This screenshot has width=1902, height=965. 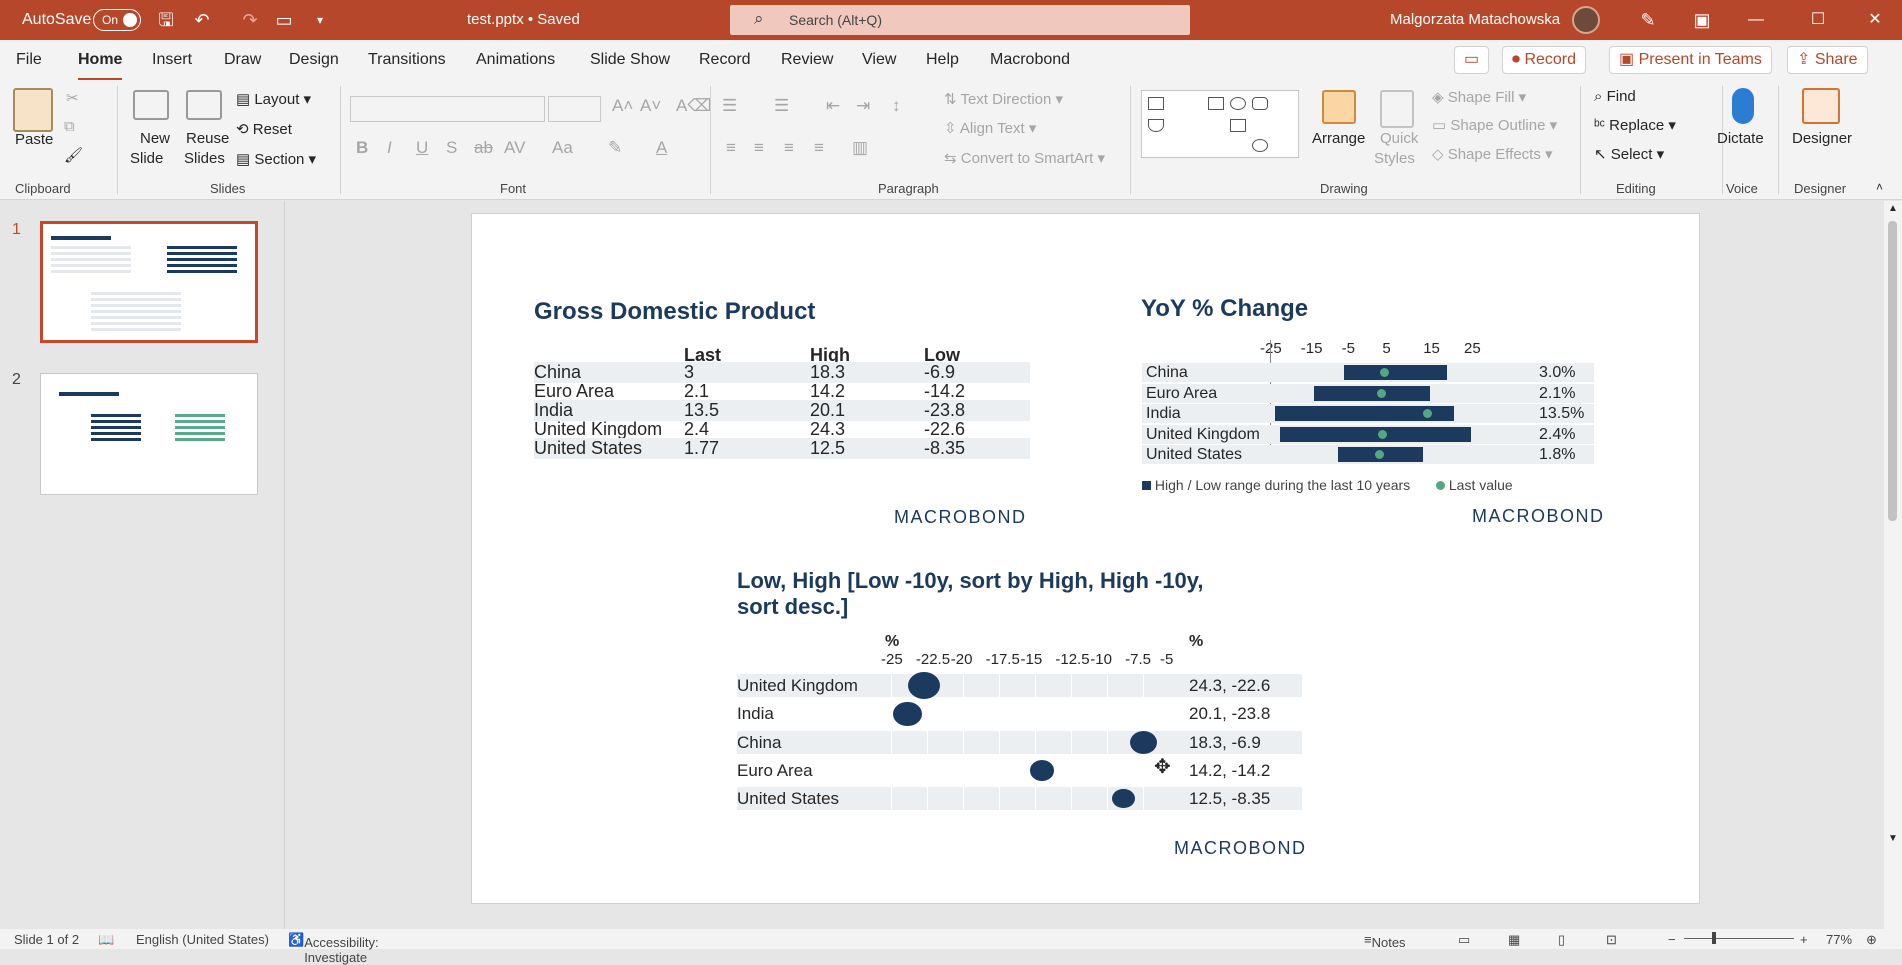 What do you see at coordinates (782, 429) in the screenshot?
I see `table-row: United Kingdom 2.4 24.3 -22.6` at bounding box center [782, 429].